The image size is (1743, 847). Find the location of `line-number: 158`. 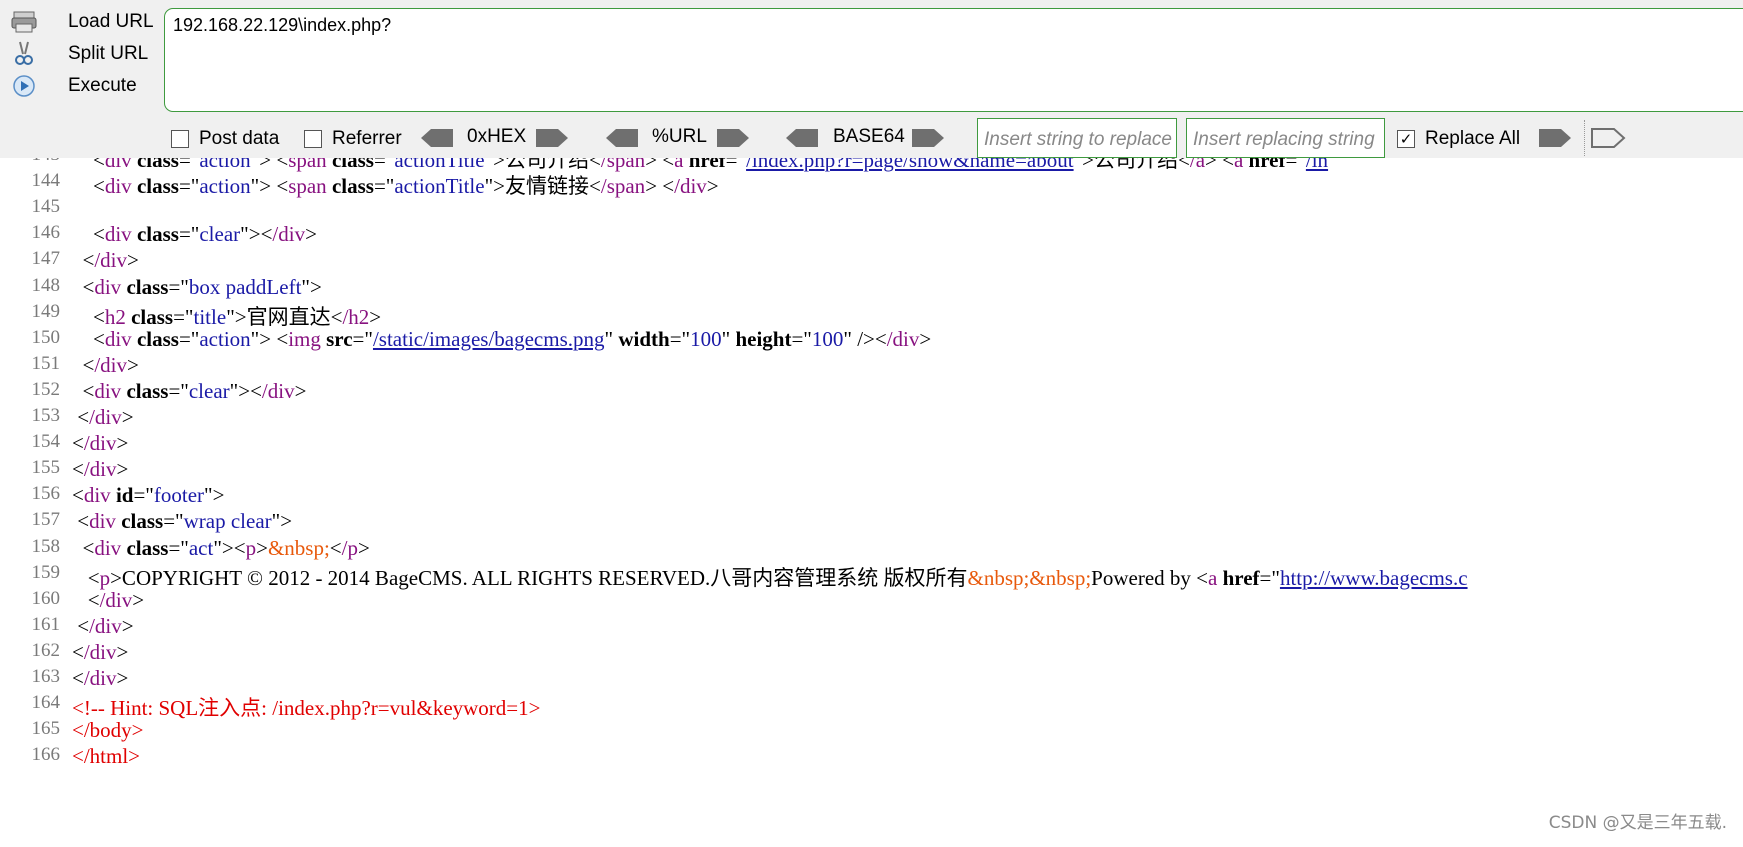

line-number: 158 is located at coordinates (46, 546).